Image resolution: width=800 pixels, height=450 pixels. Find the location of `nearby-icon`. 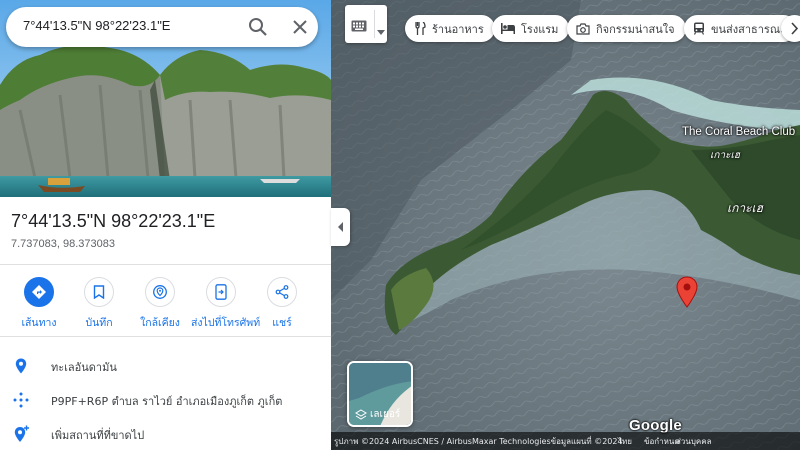

nearby-icon is located at coordinates (160, 292).